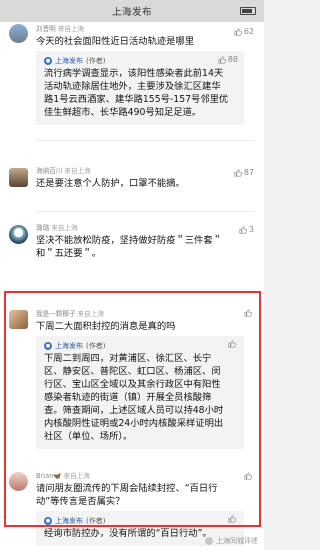 This screenshot has width=320, height=550. What do you see at coordinates (248, 31) in the screenshot?
I see `like-count: 62` at bounding box center [248, 31].